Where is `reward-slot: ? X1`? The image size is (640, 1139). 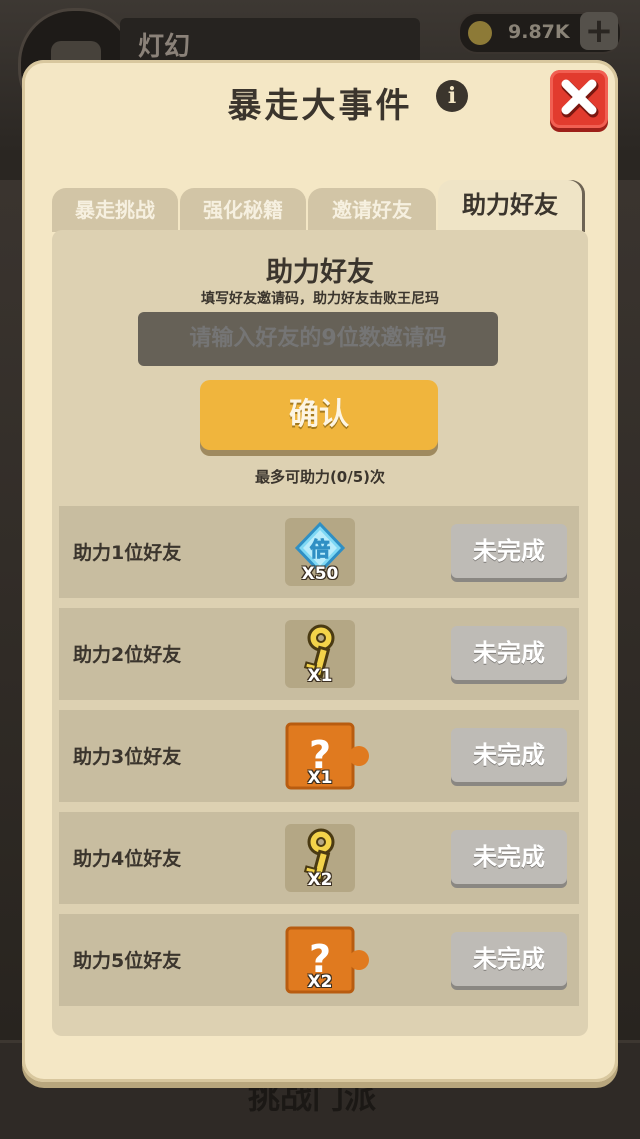
reward-slot: ? X1 is located at coordinates (327, 756).